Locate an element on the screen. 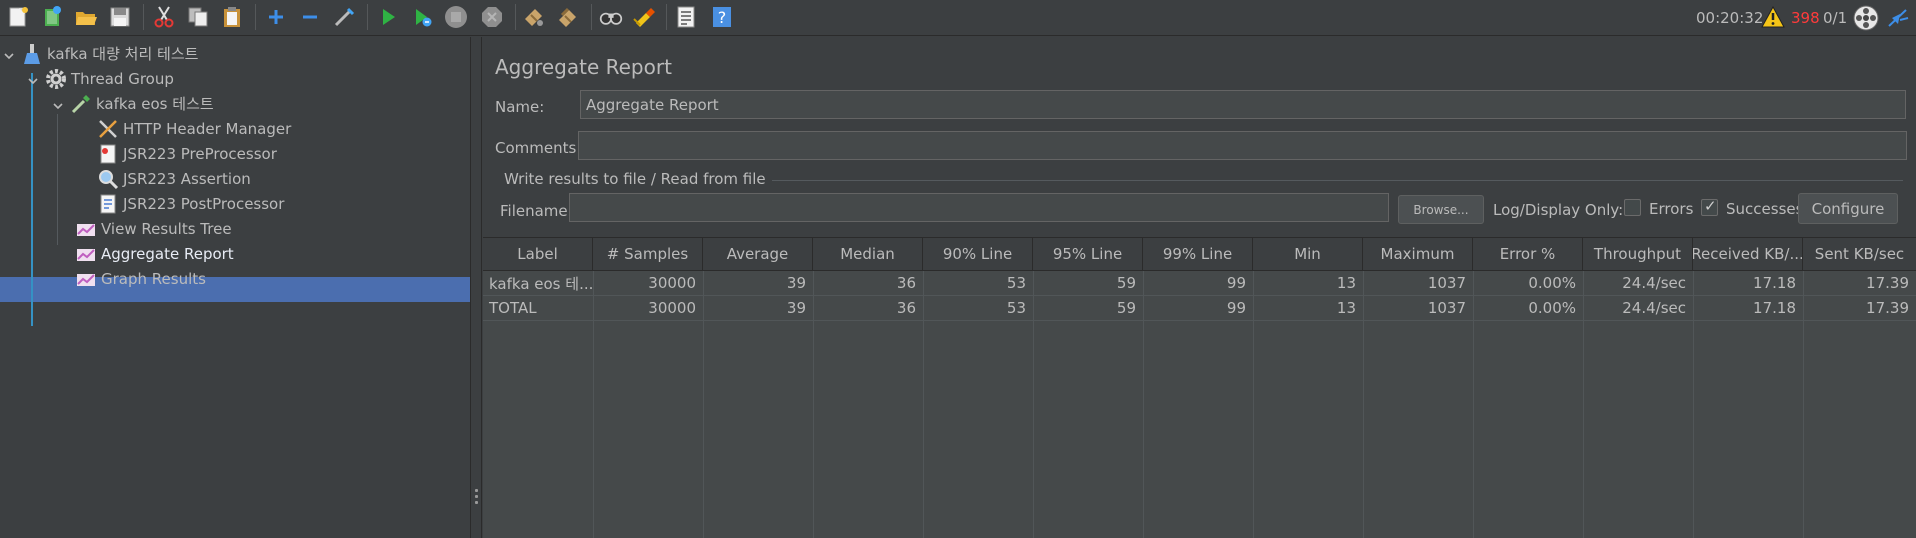  column-header: 99% Line is located at coordinates (1198, 254).